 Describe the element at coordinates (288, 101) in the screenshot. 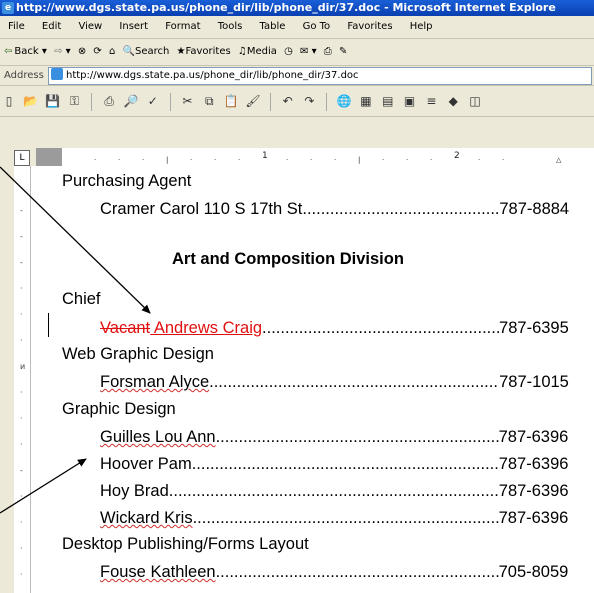

I see `undo-icon: ↶` at that location.